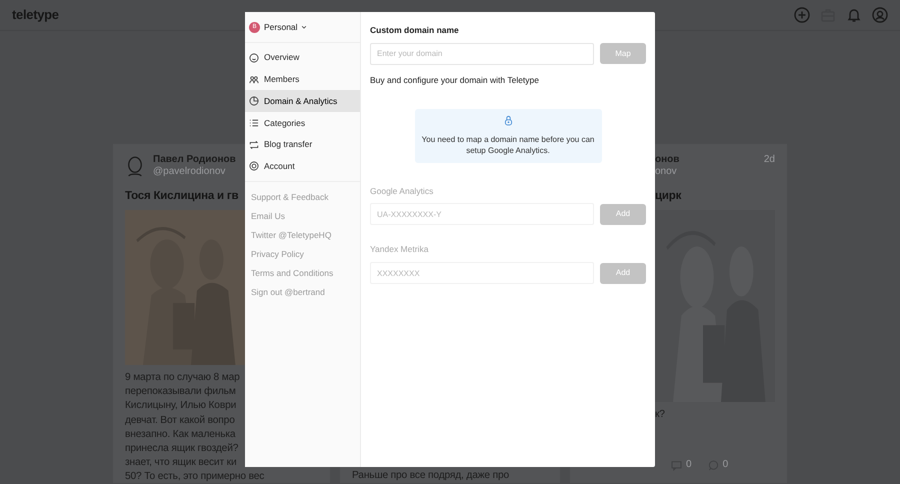 The height and width of the screenshot is (484, 900). I want to click on post-time: 2d, so click(769, 160).